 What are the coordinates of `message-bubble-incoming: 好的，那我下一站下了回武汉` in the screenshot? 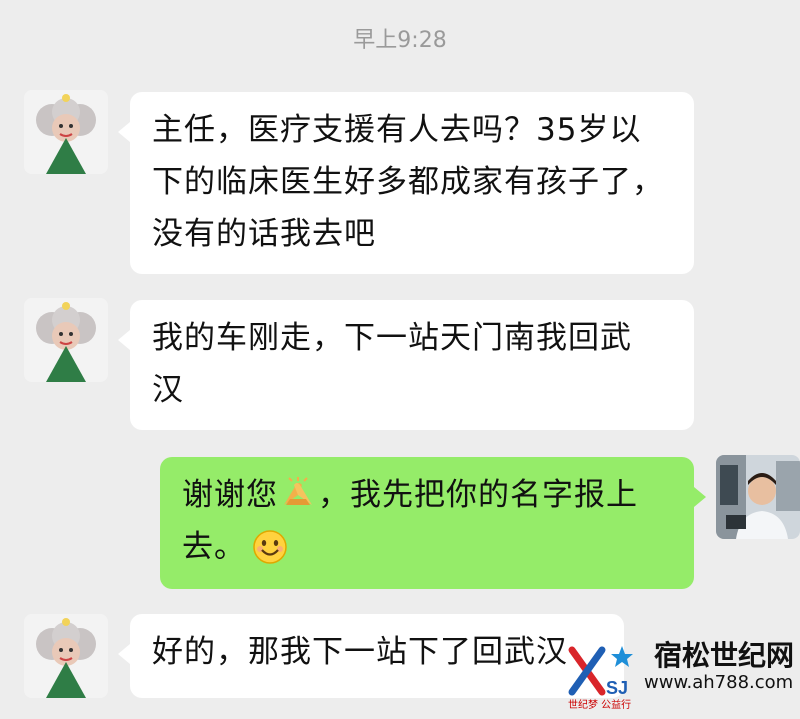 It's located at (377, 656).